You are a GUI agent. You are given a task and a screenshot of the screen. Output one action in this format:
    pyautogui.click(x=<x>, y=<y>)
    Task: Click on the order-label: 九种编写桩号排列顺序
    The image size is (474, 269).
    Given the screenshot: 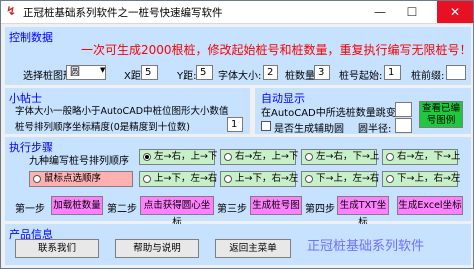 What is the action you would take?
    pyautogui.click(x=79, y=161)
    